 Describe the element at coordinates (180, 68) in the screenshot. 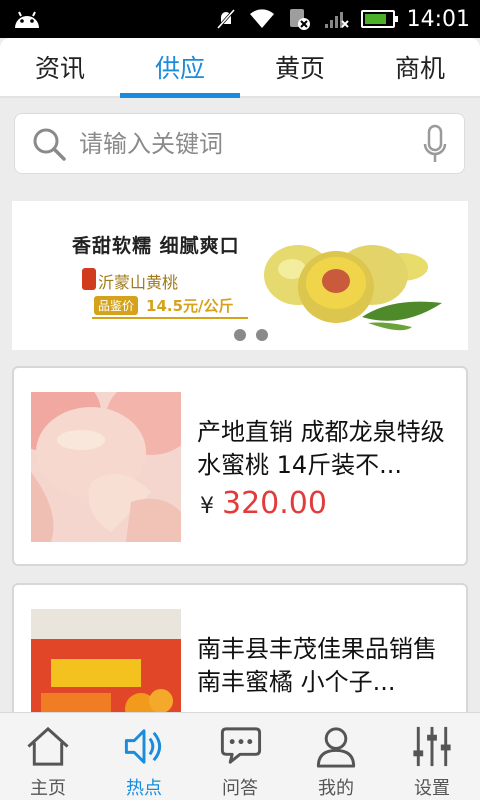

I see `tab-supply: 供应` at that location.